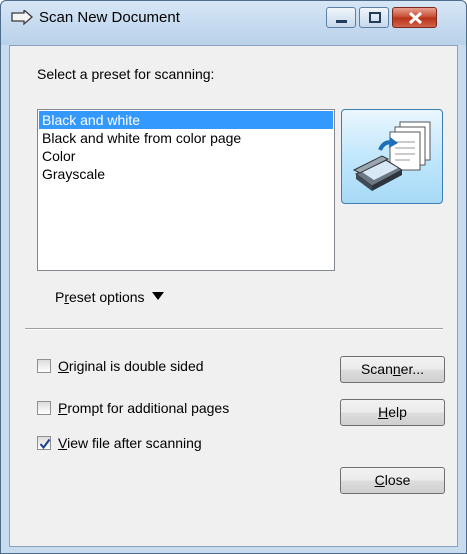 The width and height of the screenshot is (467, 554). I want to click on help-button-accel: H, so click(383, 412).